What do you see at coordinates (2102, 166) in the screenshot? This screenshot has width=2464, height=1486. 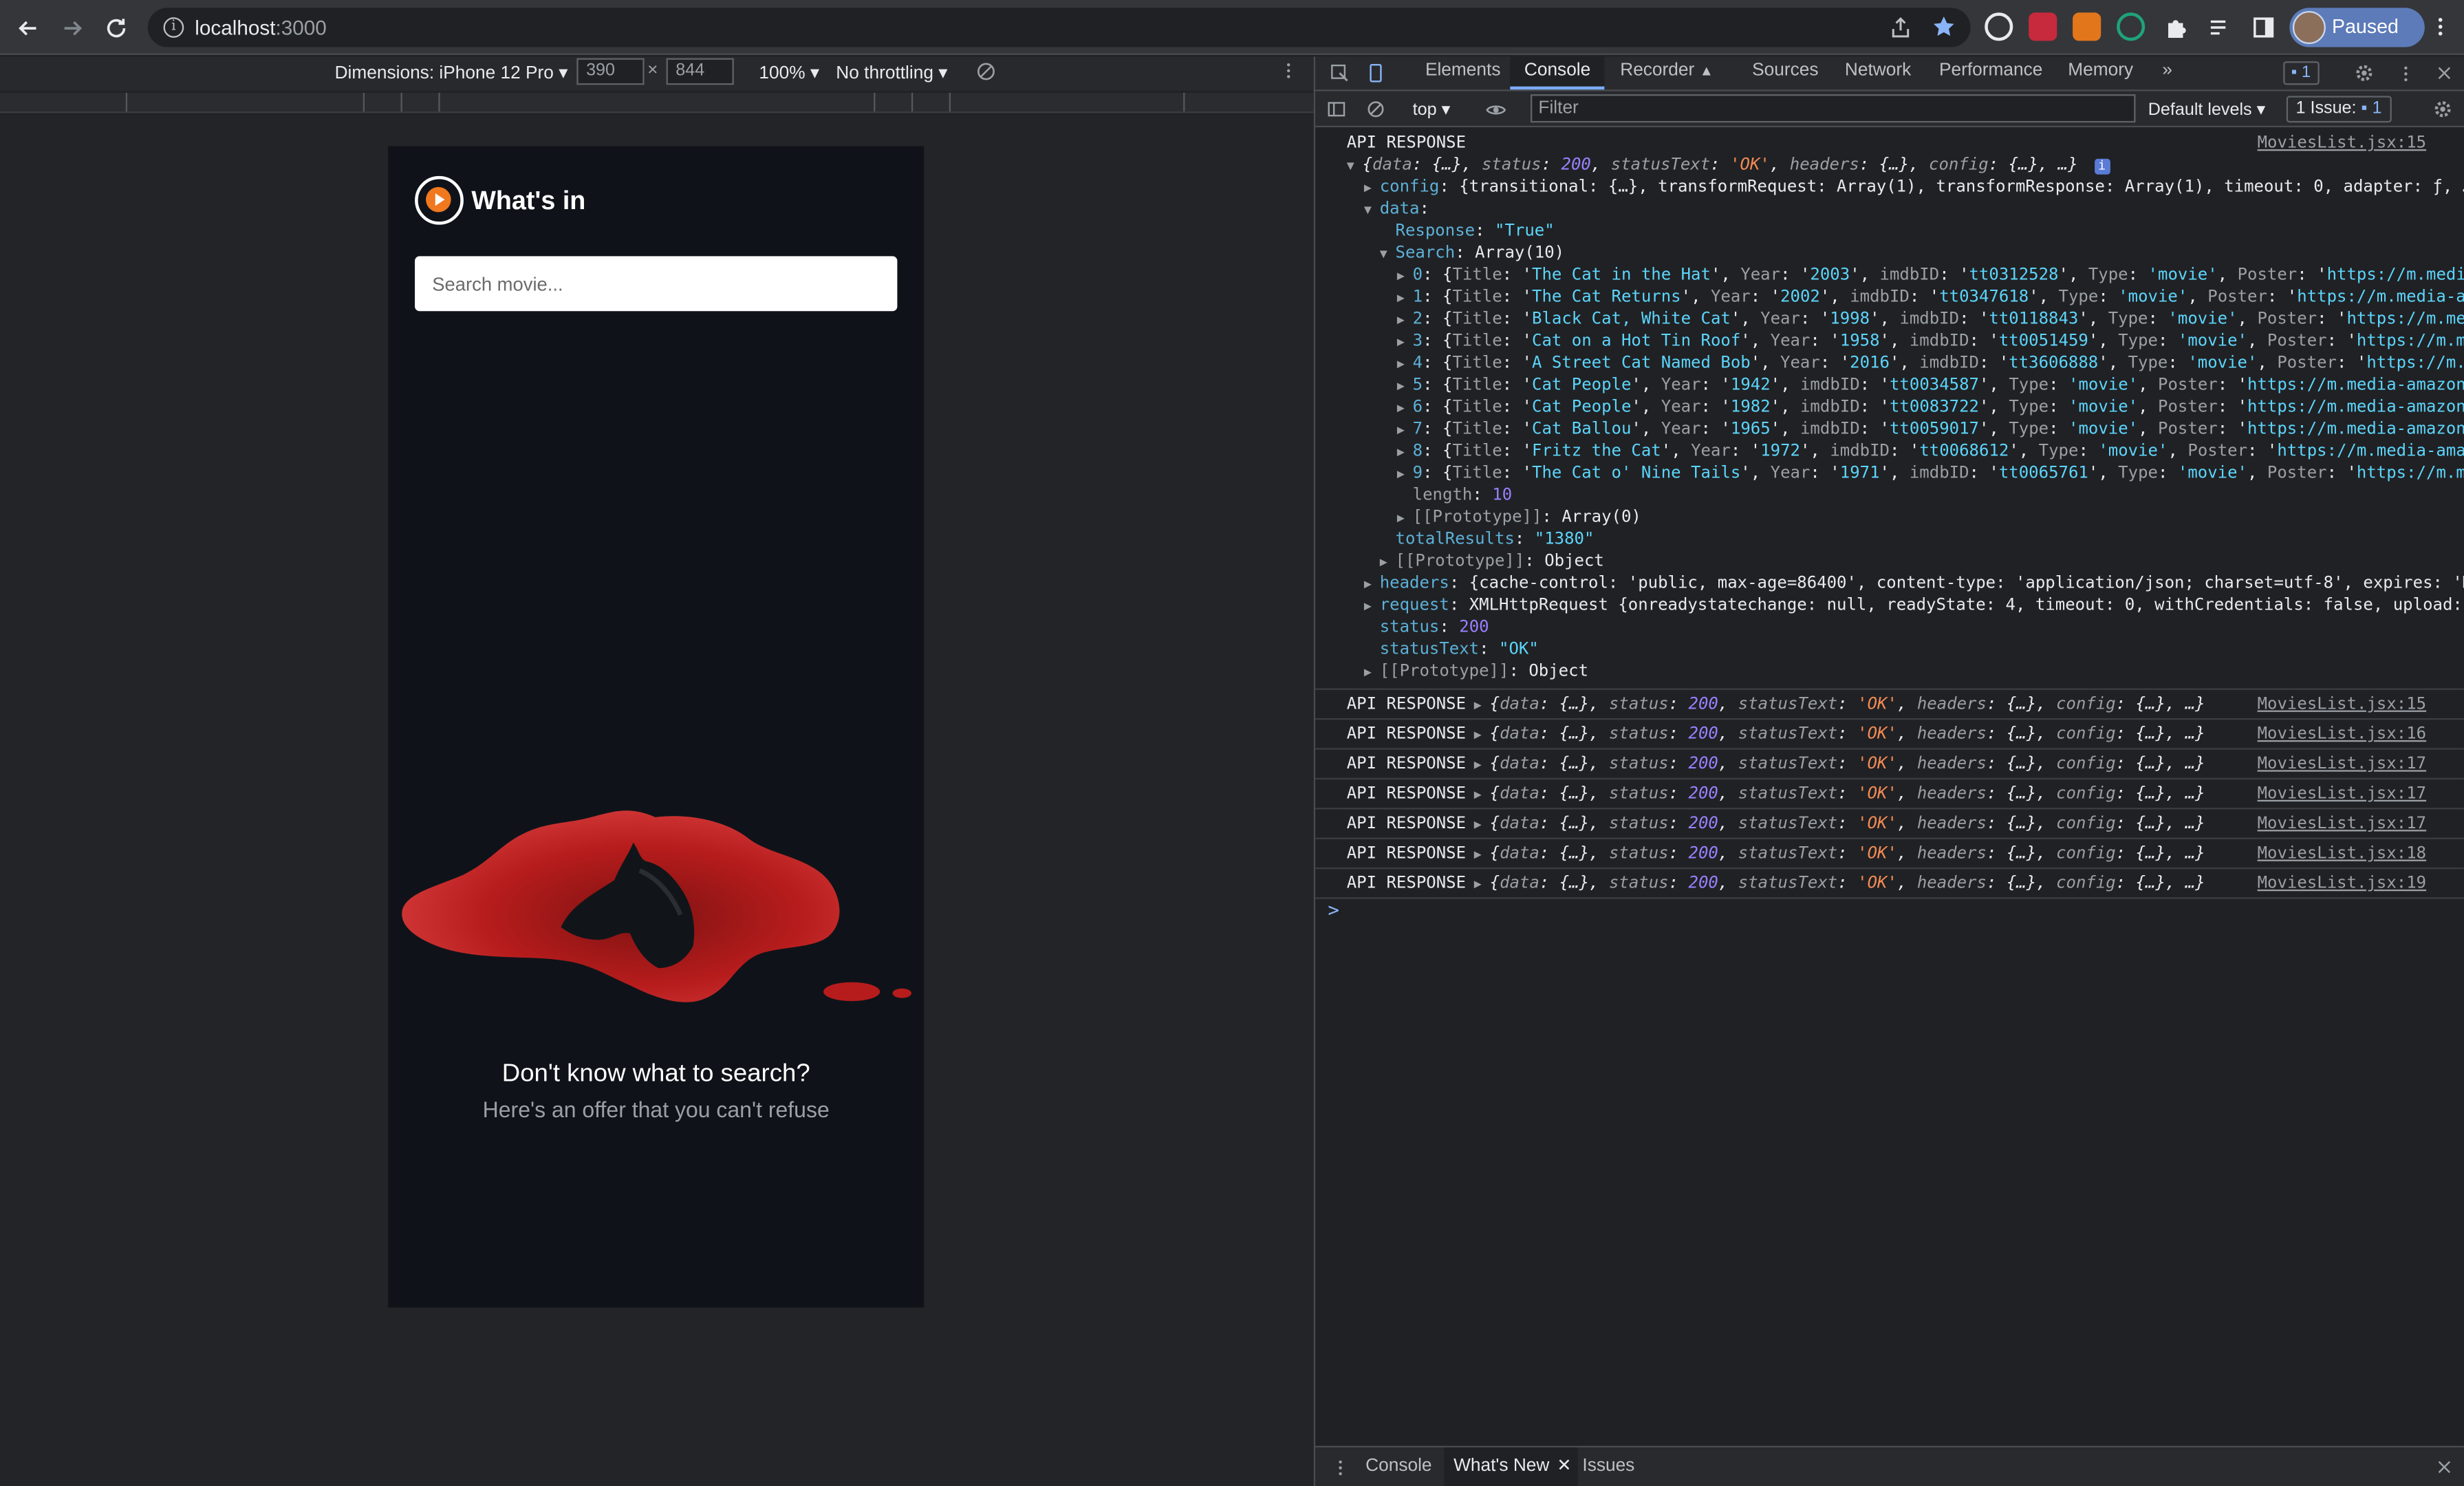 I see `info-icon: i` at bounding box center [2102, 166].